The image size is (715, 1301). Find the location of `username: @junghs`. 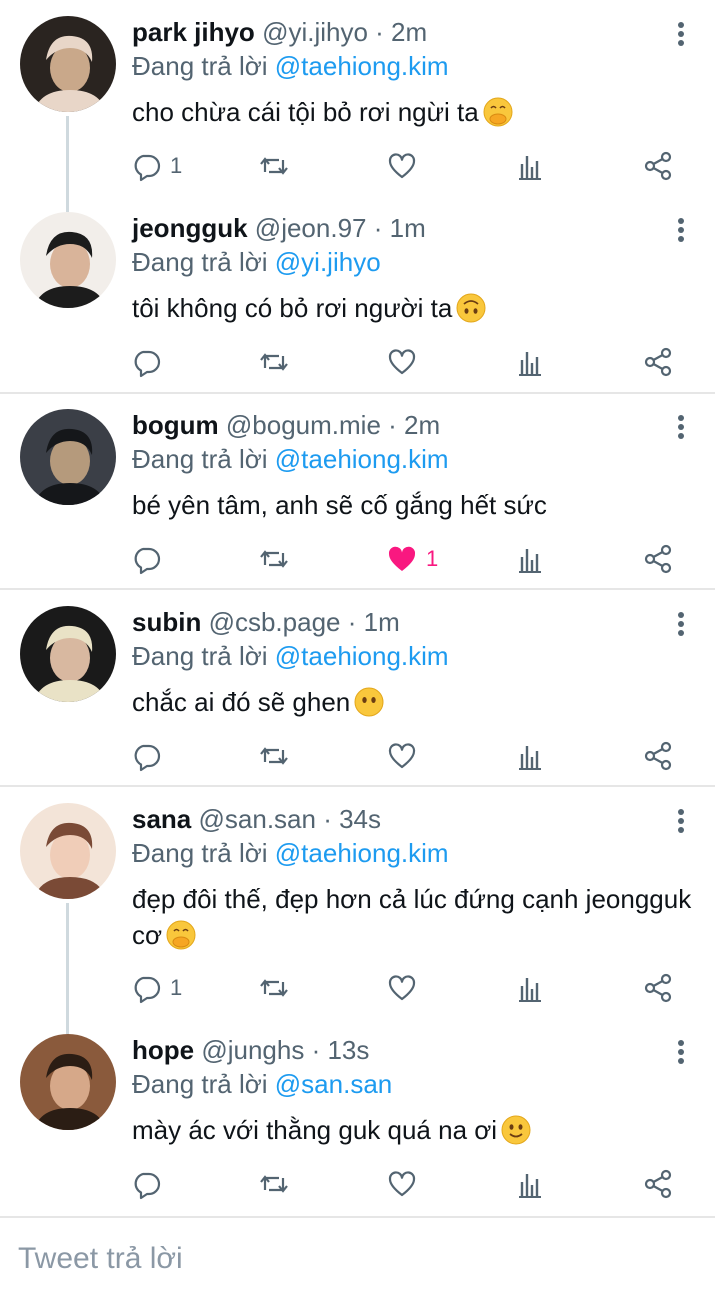

username: @junghs is located at coordinates (252, 1050).